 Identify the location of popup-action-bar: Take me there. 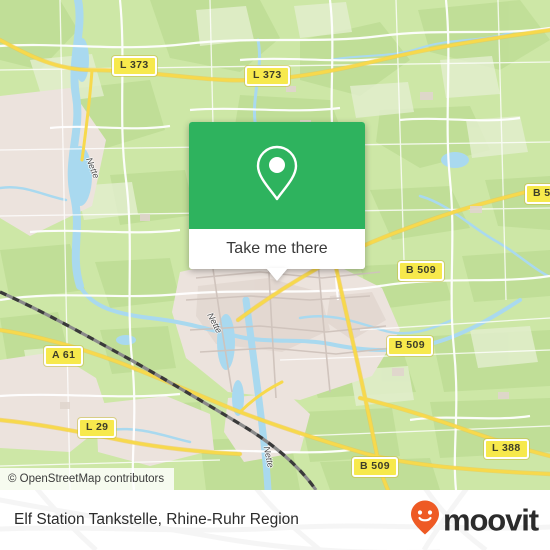
(277, 255).